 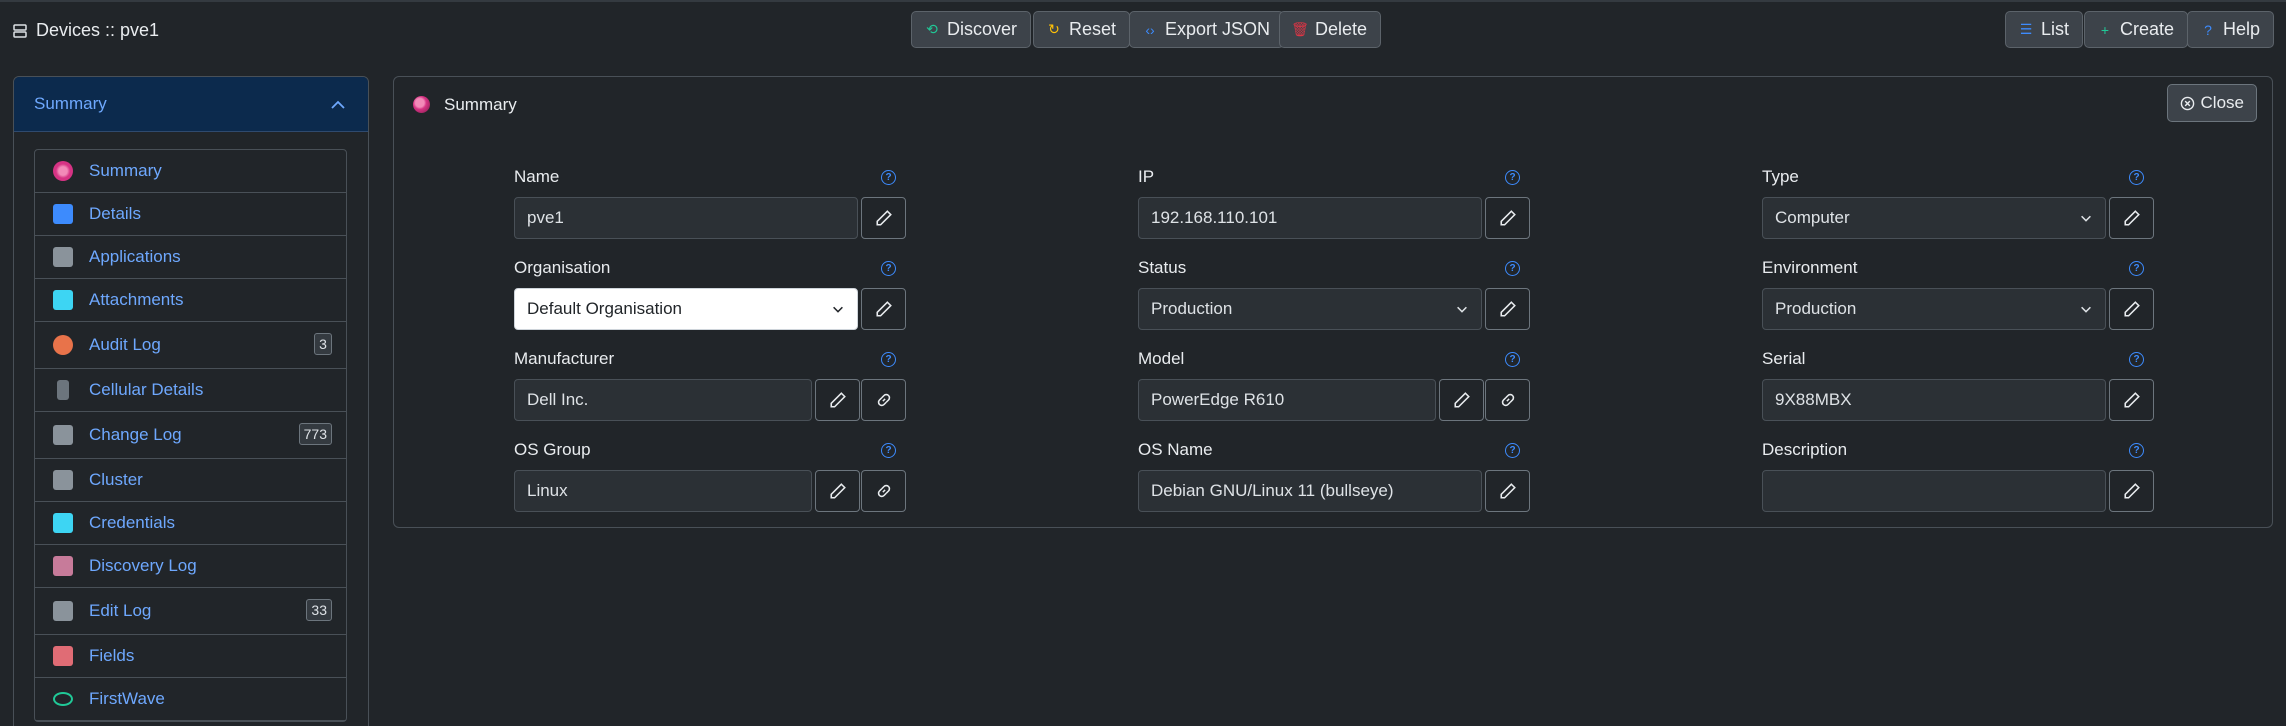 What do you see at coordinates (1780, 176) in the screenshot?
I see `type-label: Type` at bounding box center [1780, 176].